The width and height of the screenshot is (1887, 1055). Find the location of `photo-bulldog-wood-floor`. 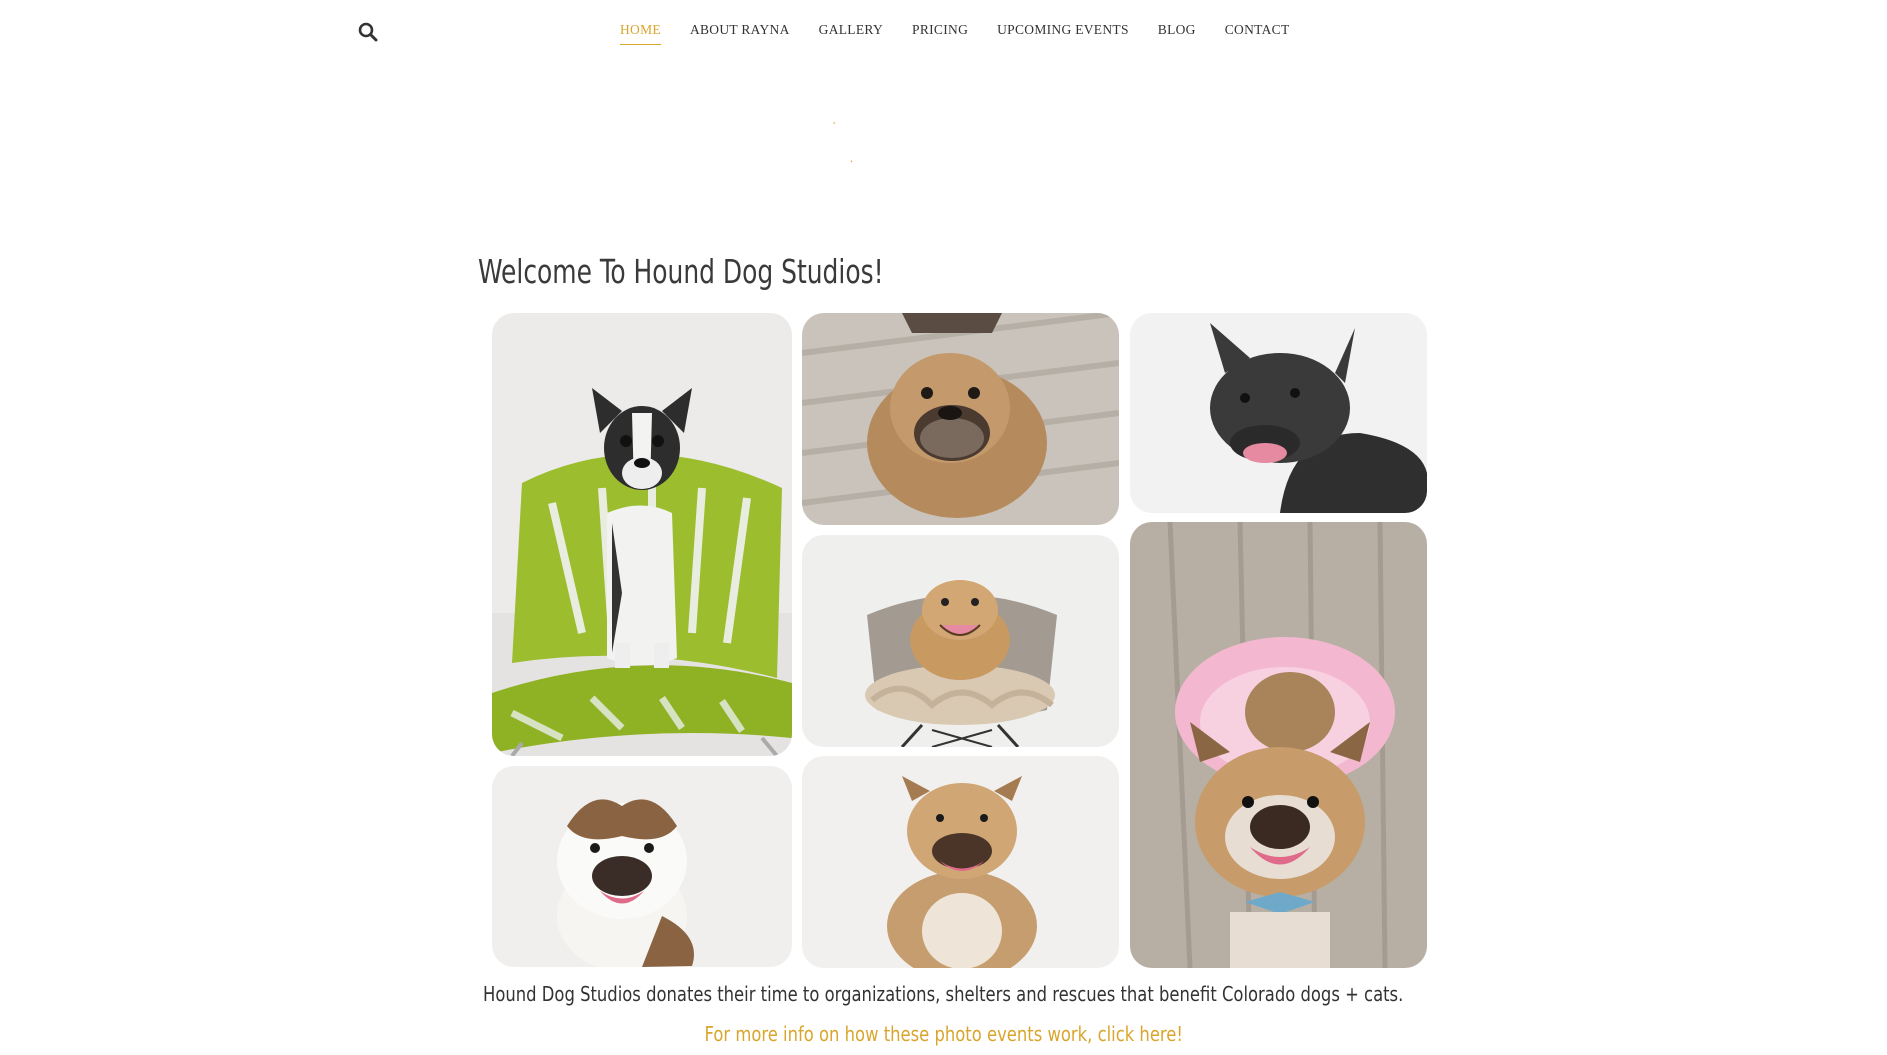

photo-bulldog-wood-floor is located at coordinates (960, 419).